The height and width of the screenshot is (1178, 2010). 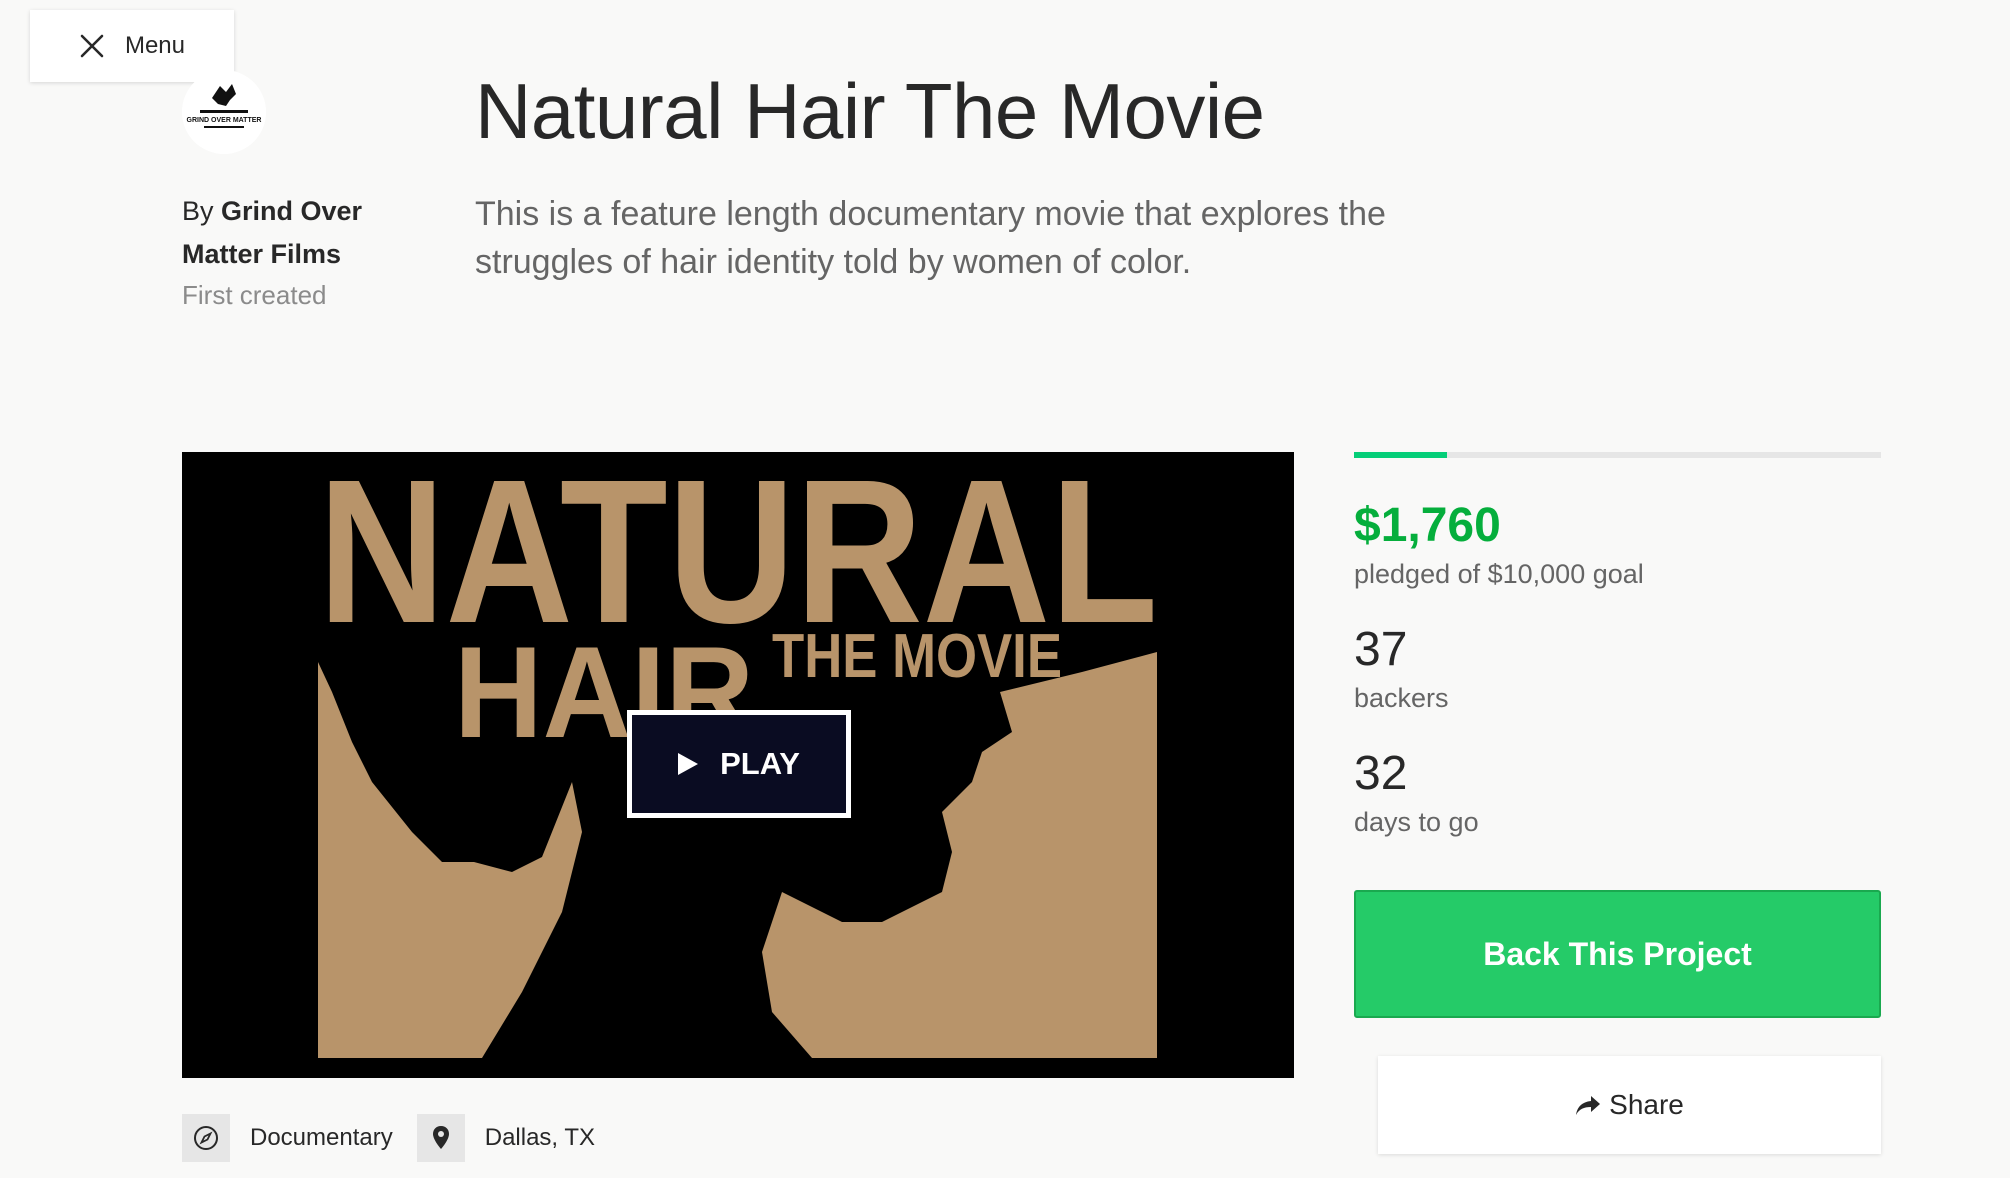 I want to click on close-icon, so click(x=92, y=46).